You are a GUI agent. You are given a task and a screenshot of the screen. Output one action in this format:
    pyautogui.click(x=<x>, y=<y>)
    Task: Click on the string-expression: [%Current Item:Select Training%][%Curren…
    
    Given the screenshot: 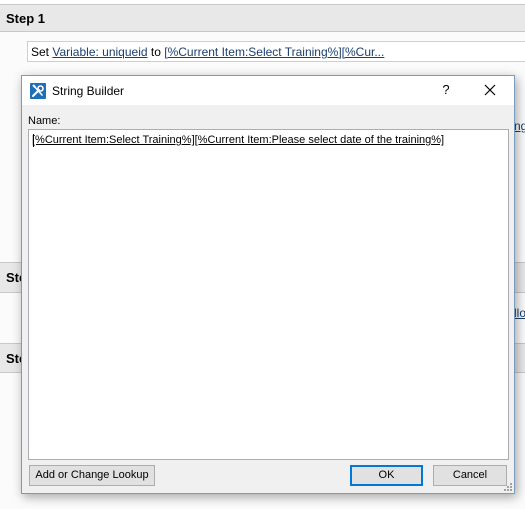 What is the action you would take?
    pyautogui.click(x=238, y=140)
    